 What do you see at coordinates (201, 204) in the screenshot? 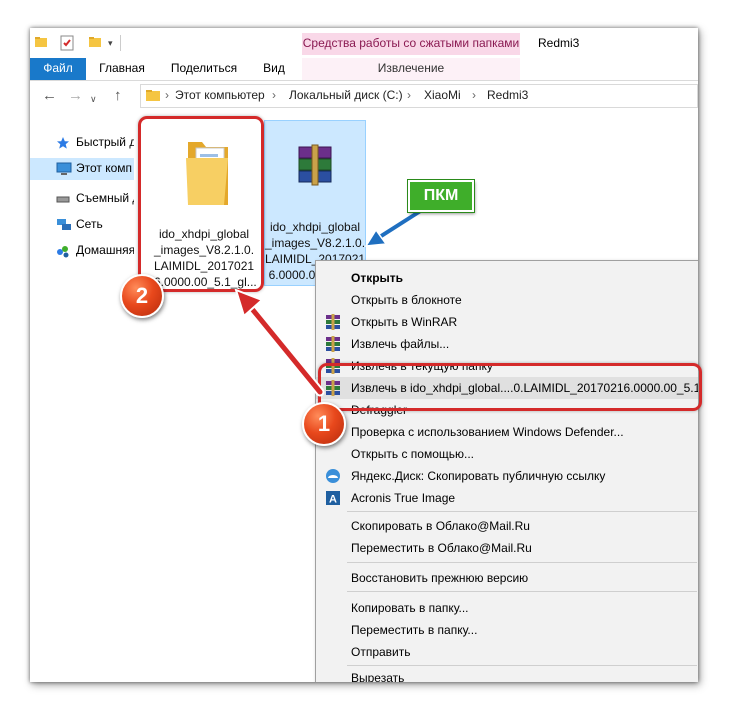
I see `callout-highlight-folder` at bounding box center [201, 204].